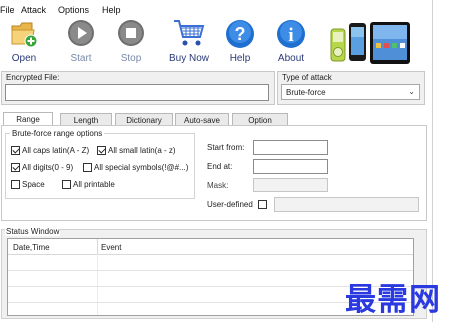  I want to click on opt-all-digits: All digits(0 - 9), so click(42, 168).